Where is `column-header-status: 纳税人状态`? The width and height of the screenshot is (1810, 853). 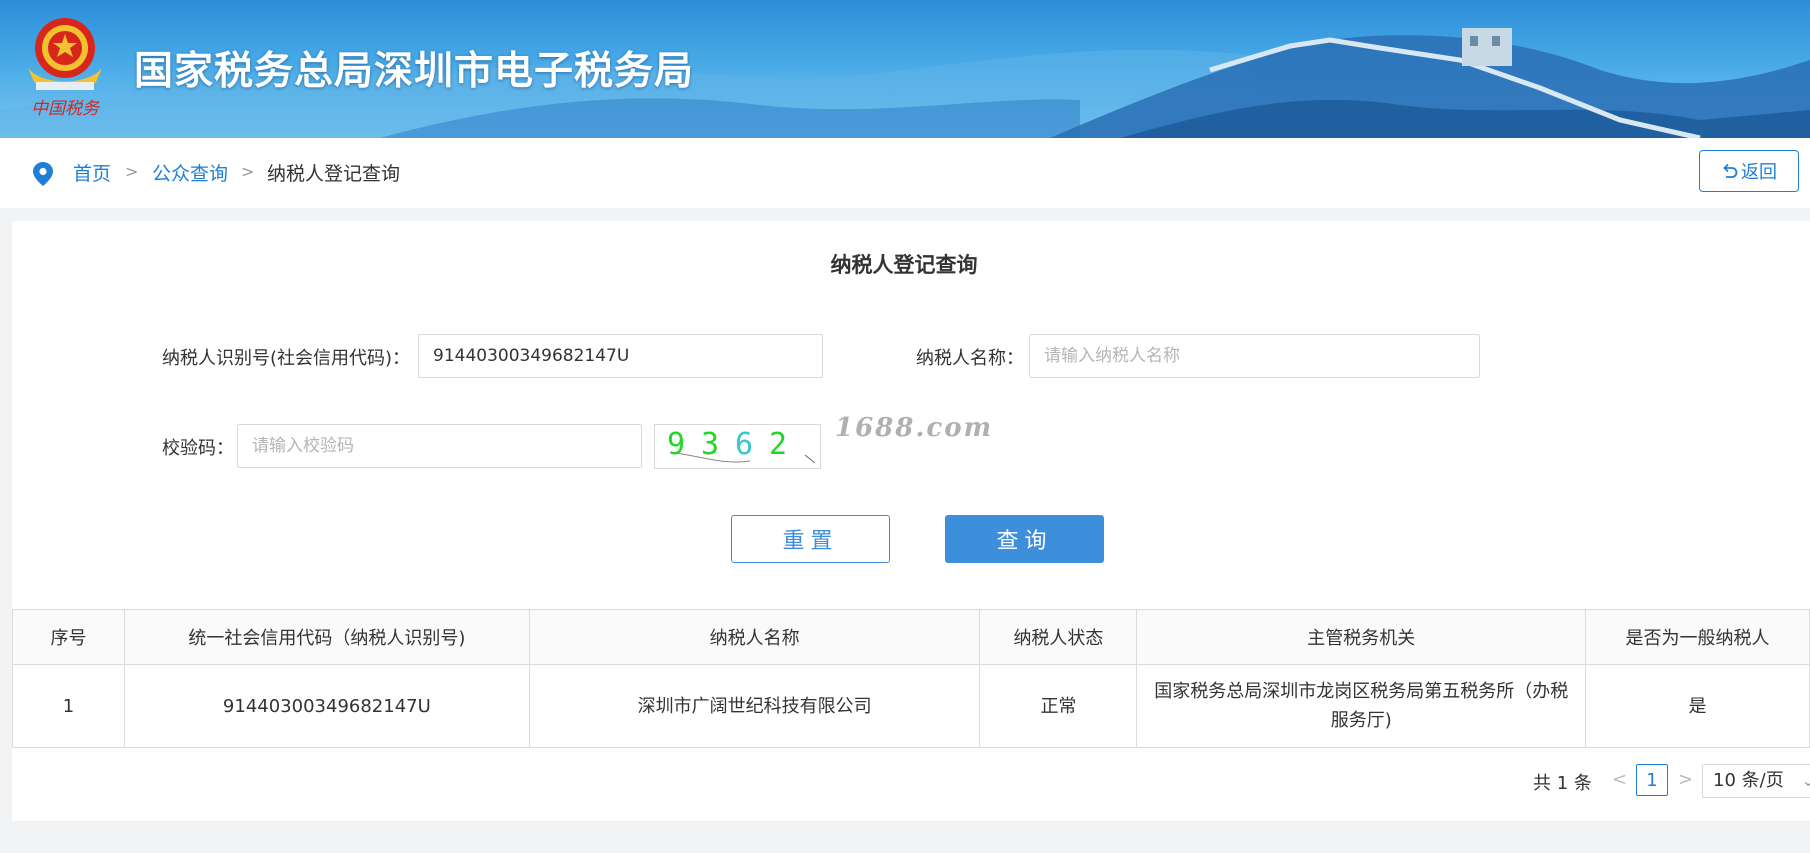
column-header-status: 纳税人状态 is located at coordinates (1058, 637).